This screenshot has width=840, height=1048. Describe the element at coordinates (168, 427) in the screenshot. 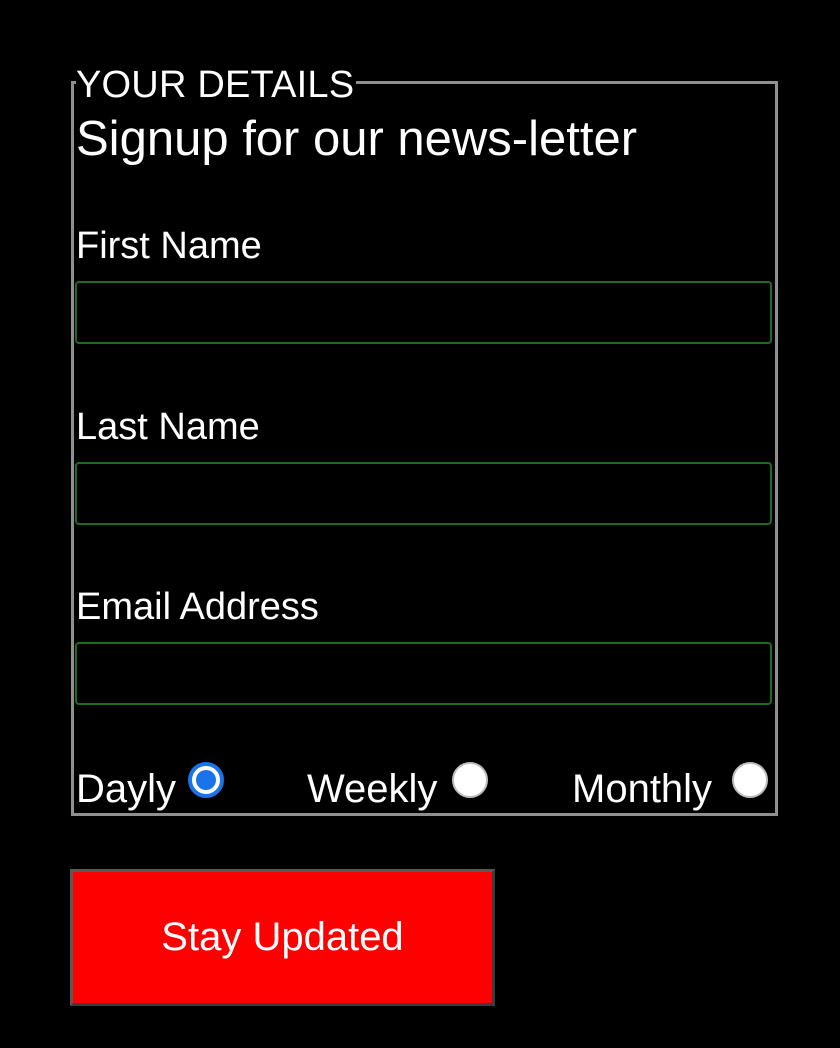

I see `last-name-label: Last Name` at that location.